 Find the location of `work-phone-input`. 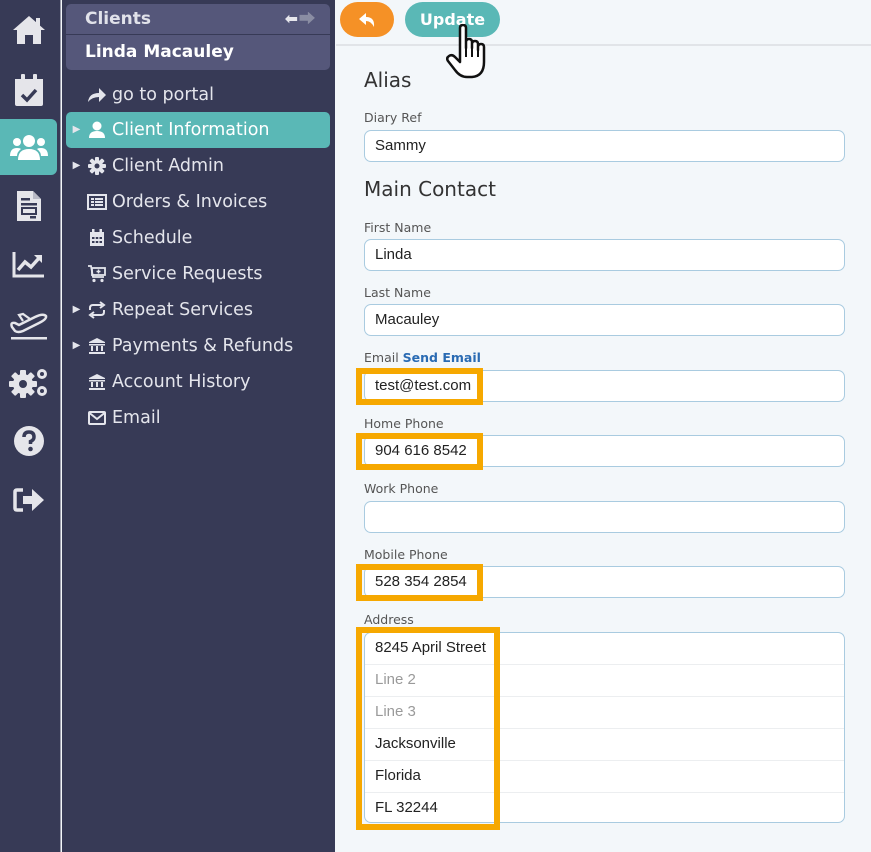

work-phone-input is located at coordinates (604, 517).